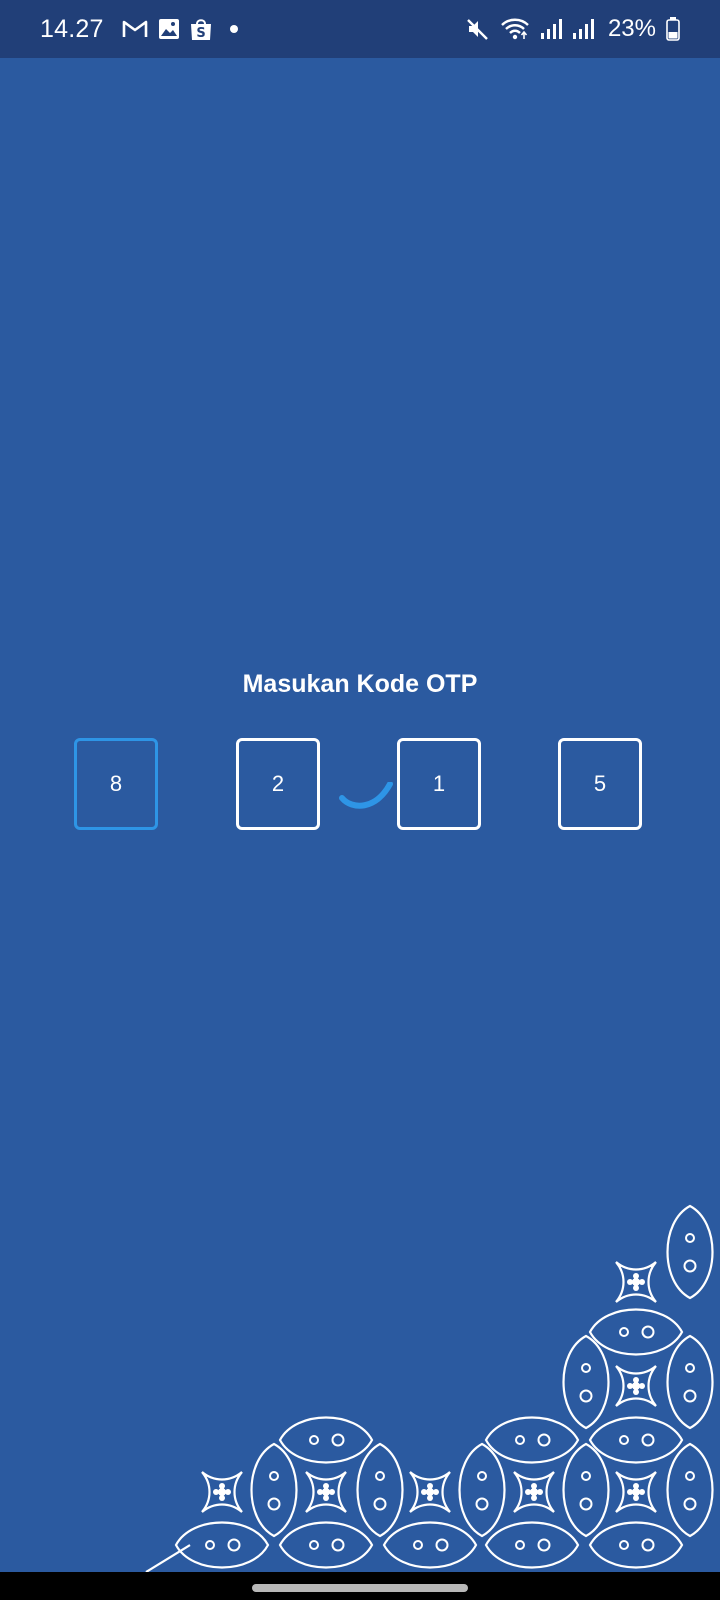 This screenshot has width=720, height=1600. Describe the element at coordinates (278, 784) in the screenshot. I see `otp-digit-2: 2` at that location.